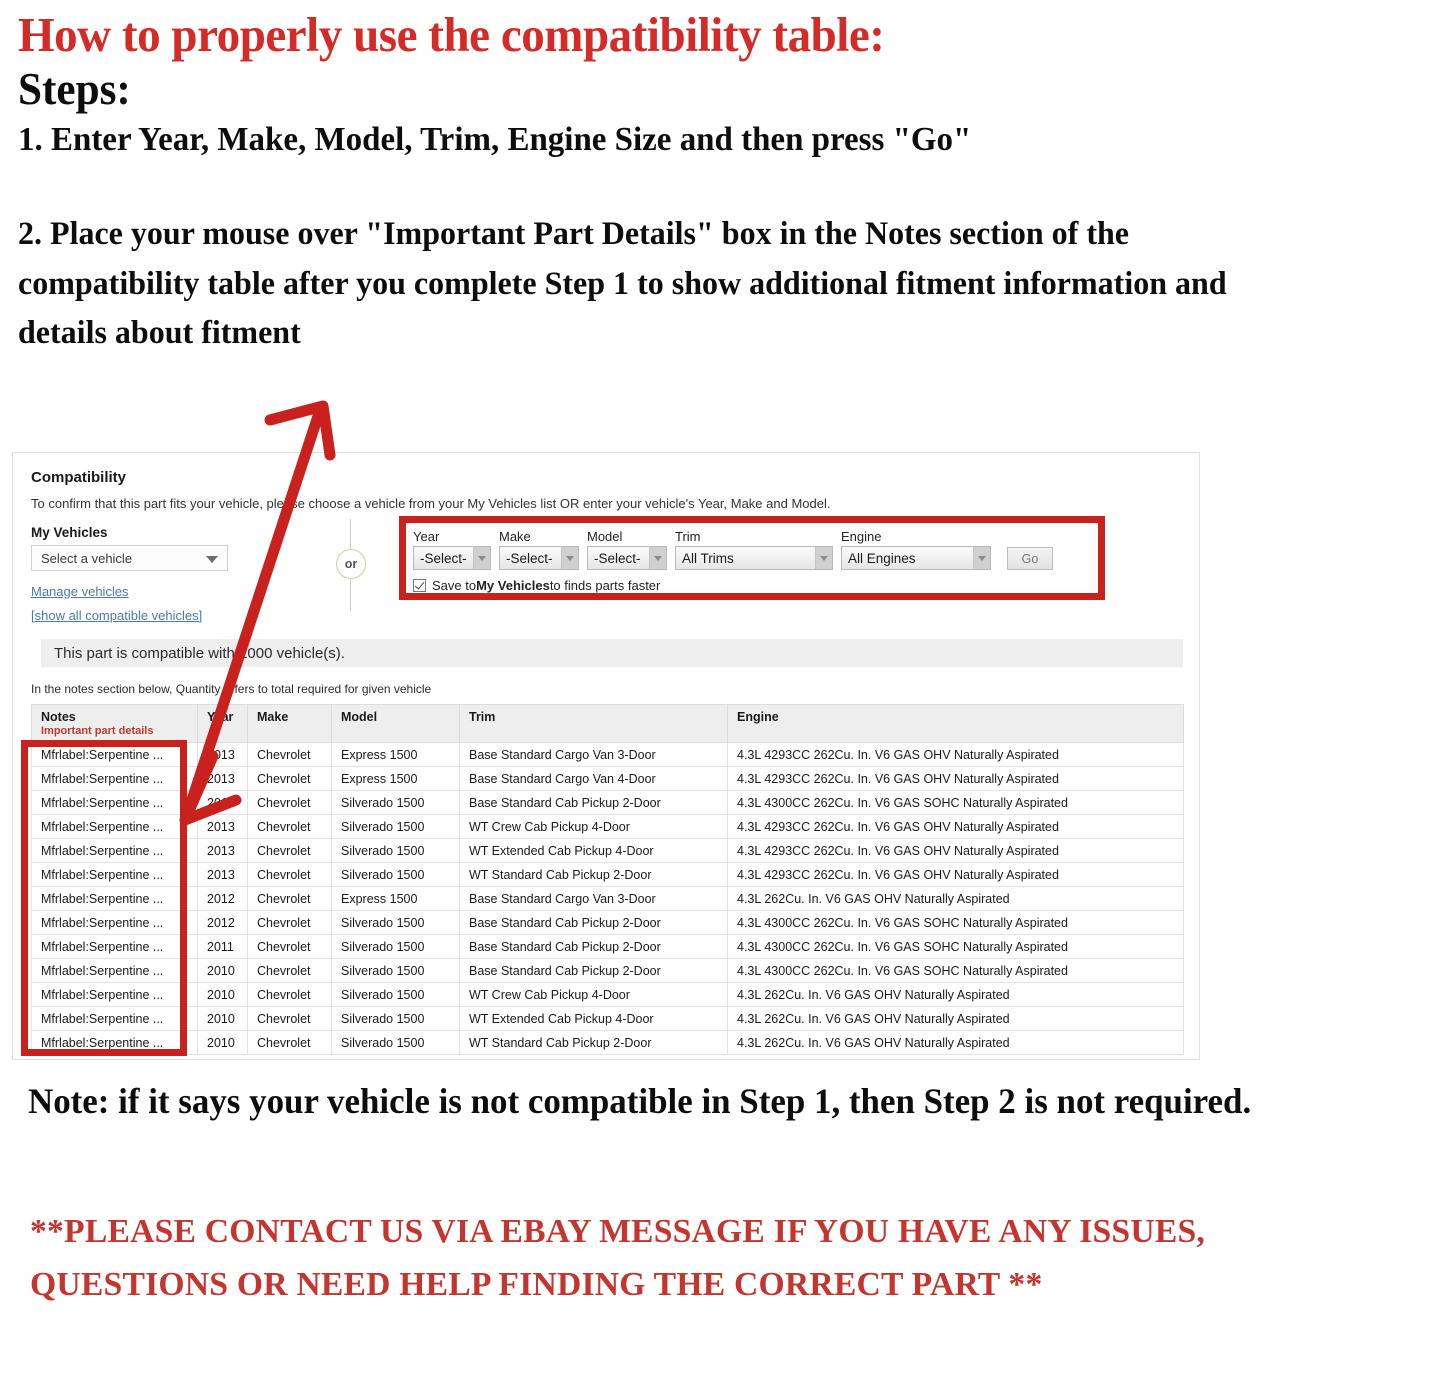 The height and width of the screenshot is (1393, 1445). Describe the element at coordinates (300, 430) in the screenshot. I see `annotation-arrow-head-top` at that location.